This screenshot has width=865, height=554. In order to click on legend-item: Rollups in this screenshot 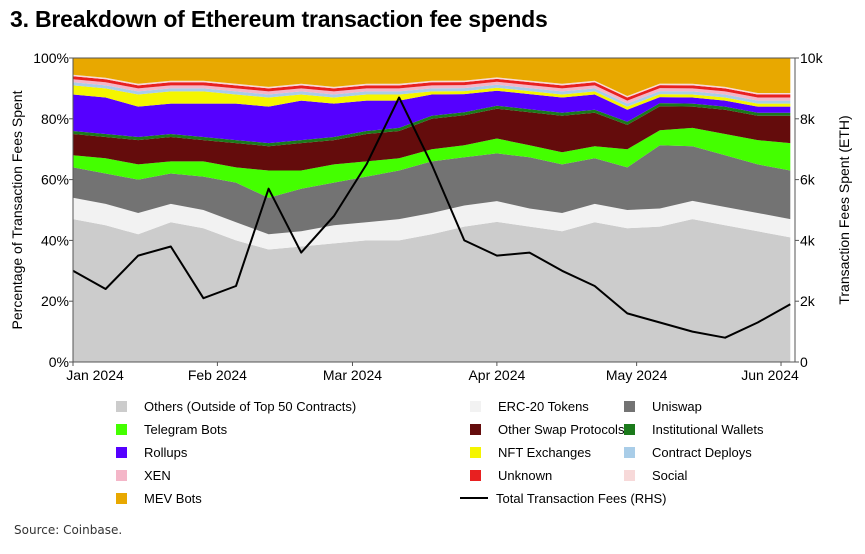, I will do `click(149, 452)`.